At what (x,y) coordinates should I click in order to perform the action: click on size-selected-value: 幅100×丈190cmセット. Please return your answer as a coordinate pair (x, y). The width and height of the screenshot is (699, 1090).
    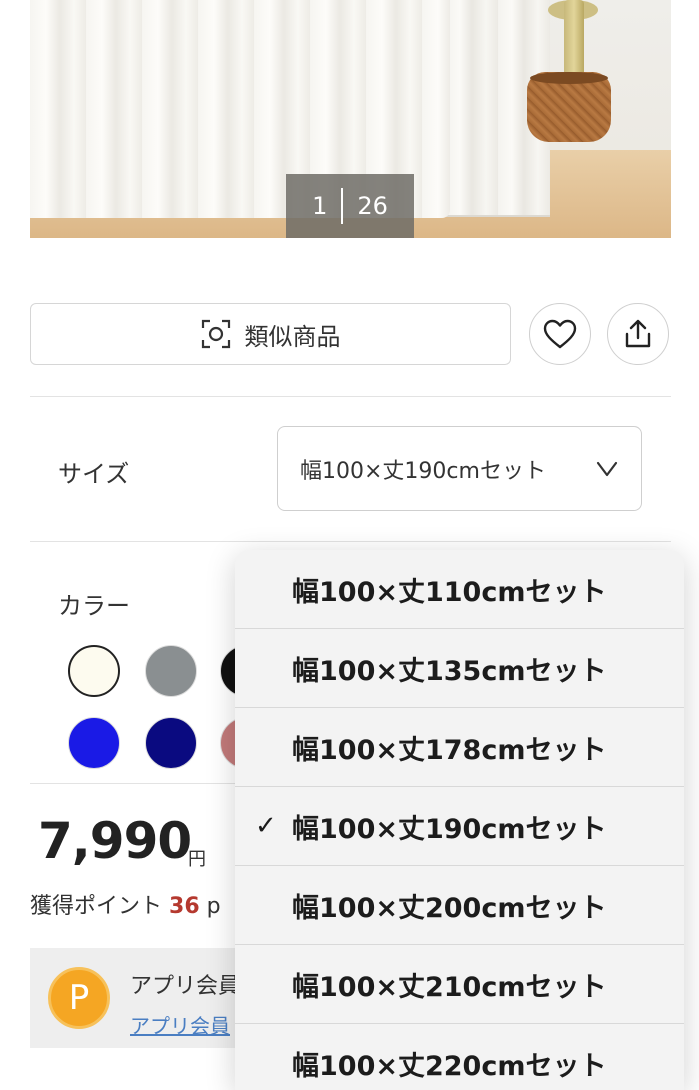
    Looking at the image, I should click on (423, 471).